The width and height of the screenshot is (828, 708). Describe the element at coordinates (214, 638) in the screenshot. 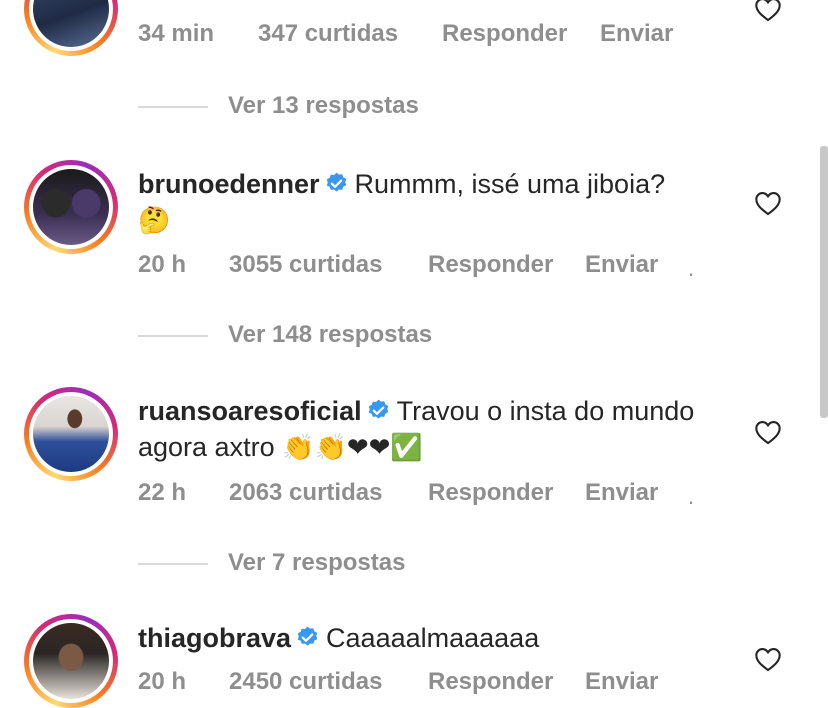

I see `username: thiagobrava` at that location.